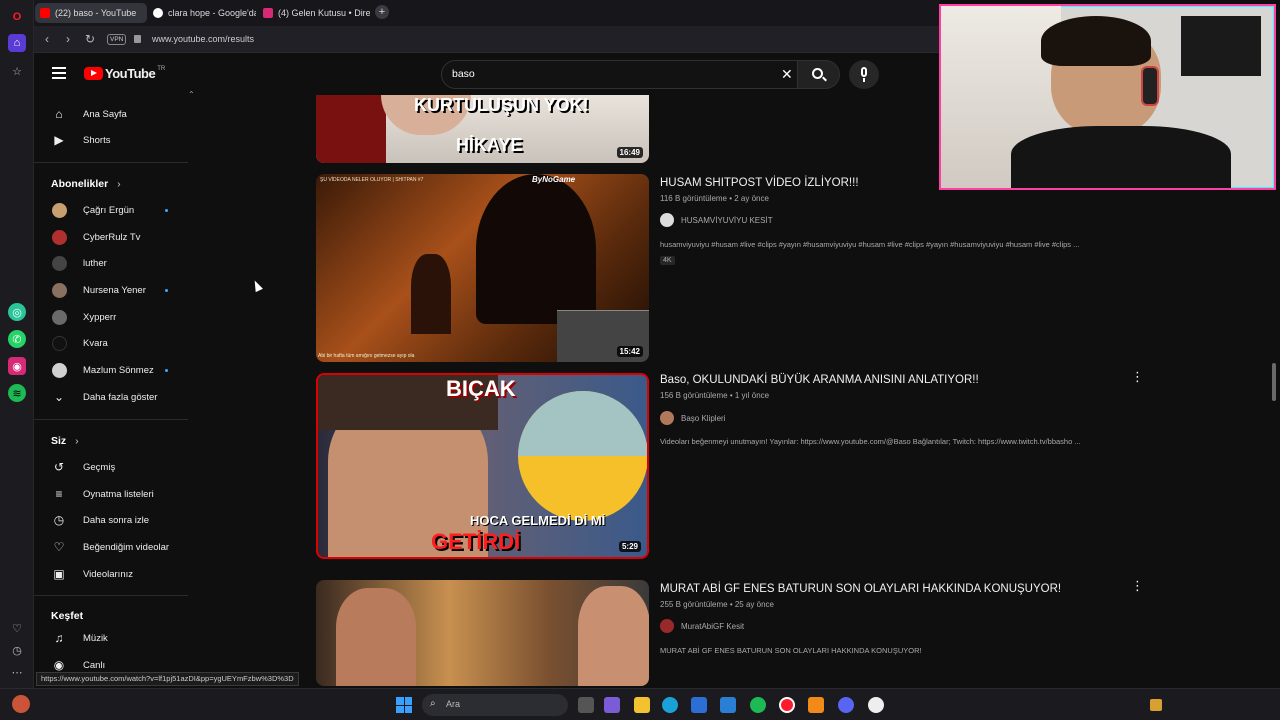  I want to click on menu-icon, so click(59, 73).